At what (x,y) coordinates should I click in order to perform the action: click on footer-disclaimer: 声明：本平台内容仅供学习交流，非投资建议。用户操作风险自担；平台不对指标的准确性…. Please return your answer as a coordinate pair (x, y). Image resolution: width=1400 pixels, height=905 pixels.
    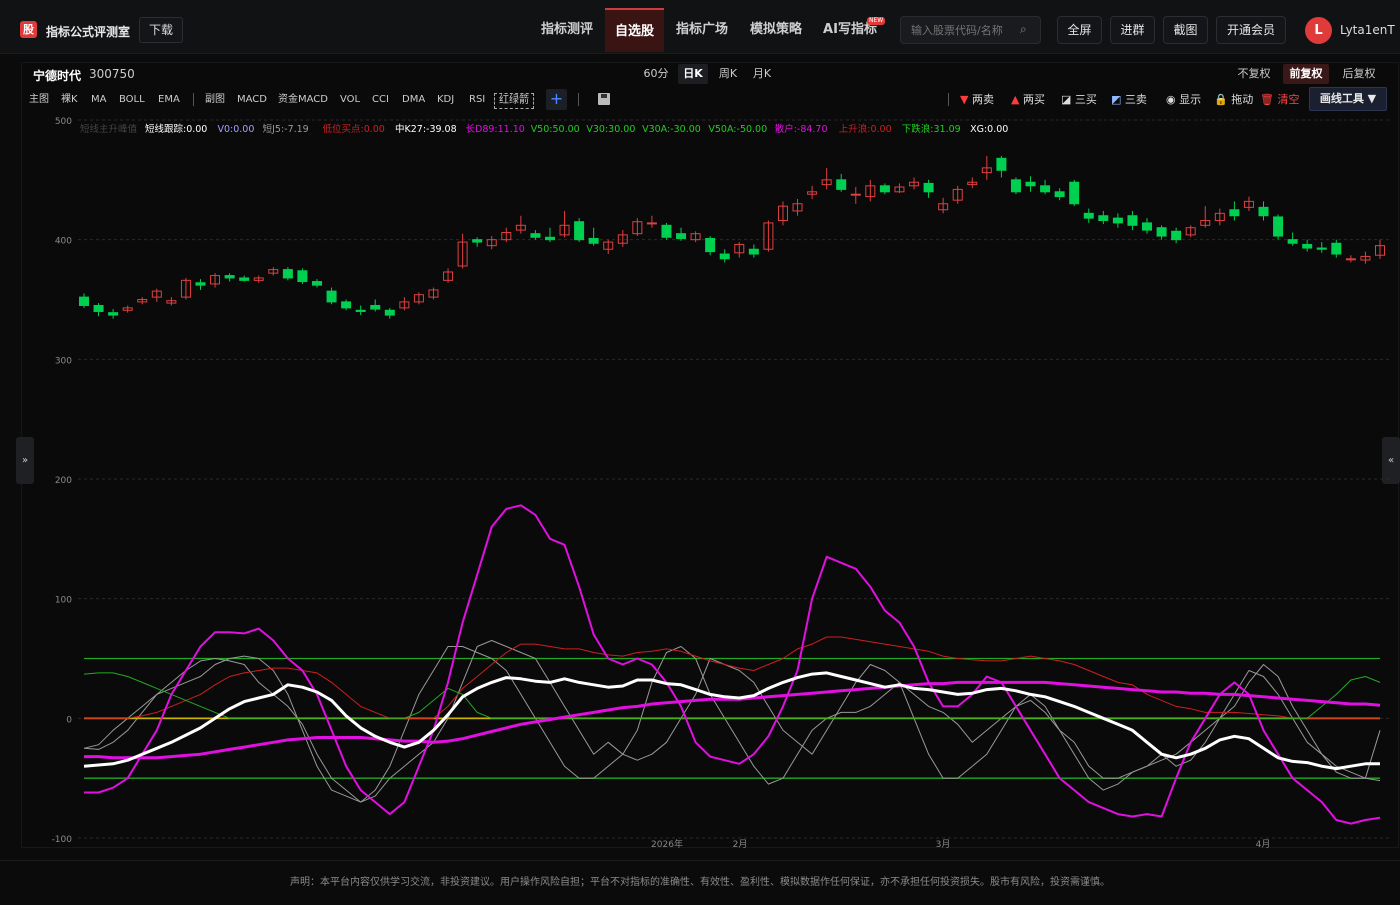
    Looking at the image, I should click on (700, 880).